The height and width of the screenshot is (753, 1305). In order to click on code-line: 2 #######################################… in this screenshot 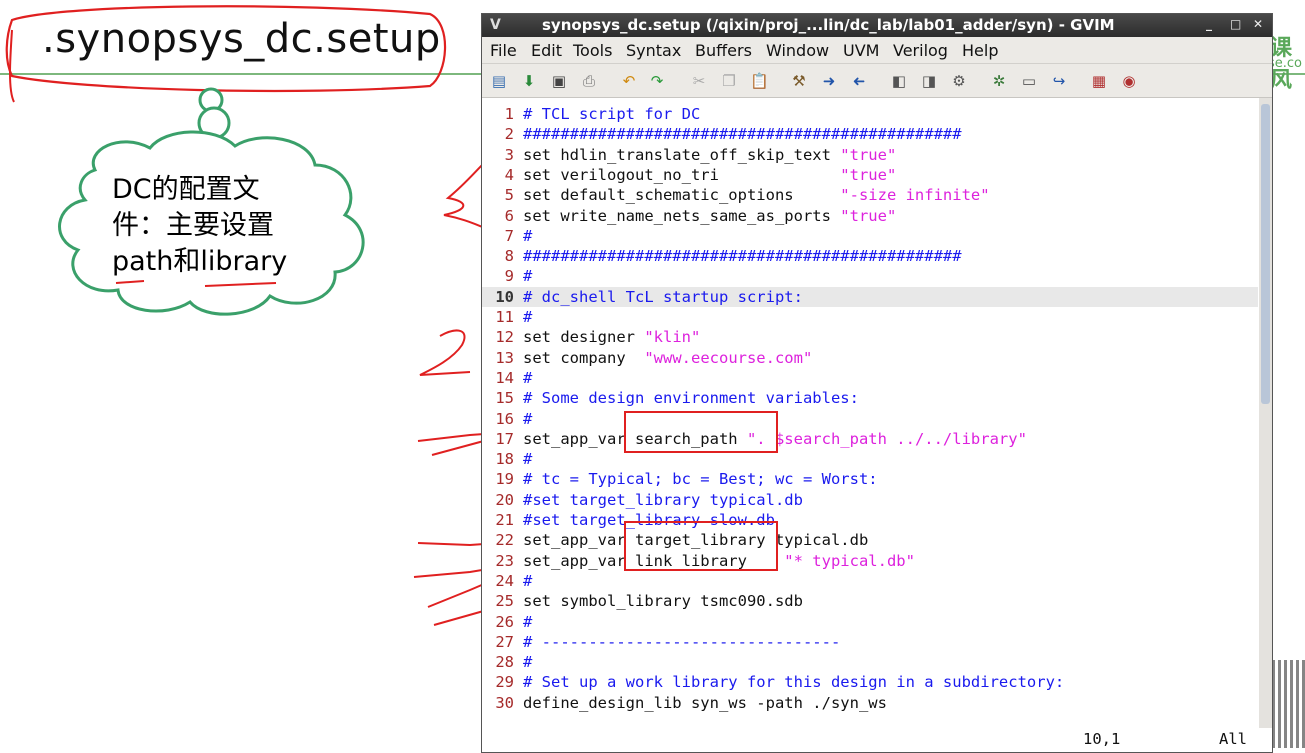, I will do `click(870, 134)`.